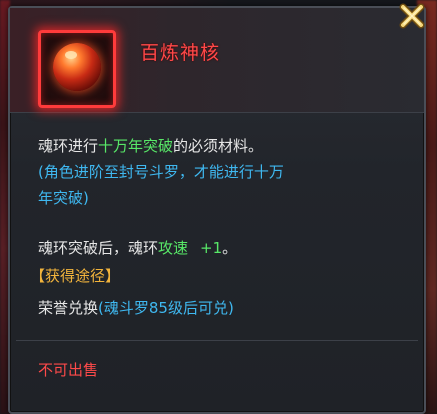 The image size is (437, 414). What do you see at coordinates (161, 172) in the screenshot?
I see `description-note-line-1: (角色进阶至封号斗罗，才能进行十万` at bounding box center [161, 172].